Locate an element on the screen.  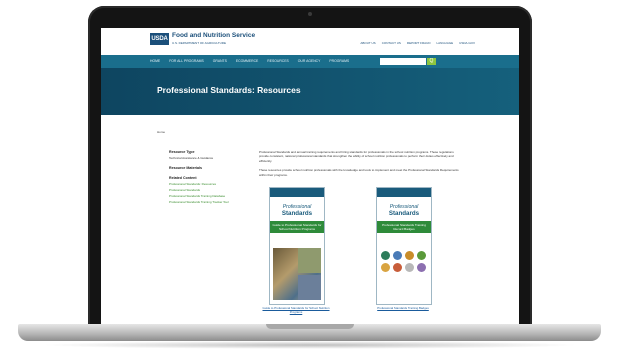
resource-type-heading: Resource Type is located at coordinates (182, 152).